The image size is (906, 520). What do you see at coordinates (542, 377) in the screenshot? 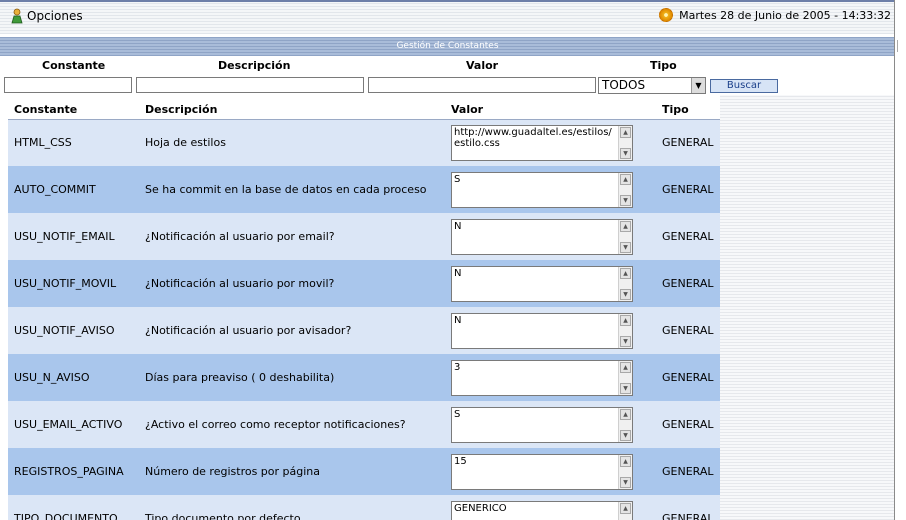
I see `valor-textarea: 3 ▲ ▼` at bounding box center [542, 377].